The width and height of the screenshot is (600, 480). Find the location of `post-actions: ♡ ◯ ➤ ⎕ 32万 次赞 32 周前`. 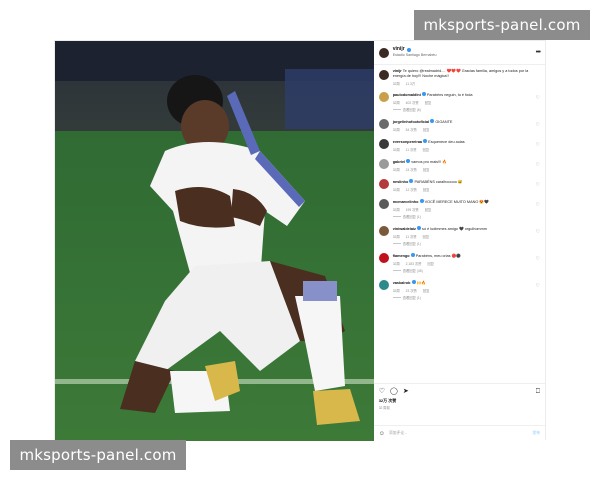

post-actions: ♡ ◯ ➤ ⎕ 32万 次赞 32 周前 is located at coordinates (459, 404).